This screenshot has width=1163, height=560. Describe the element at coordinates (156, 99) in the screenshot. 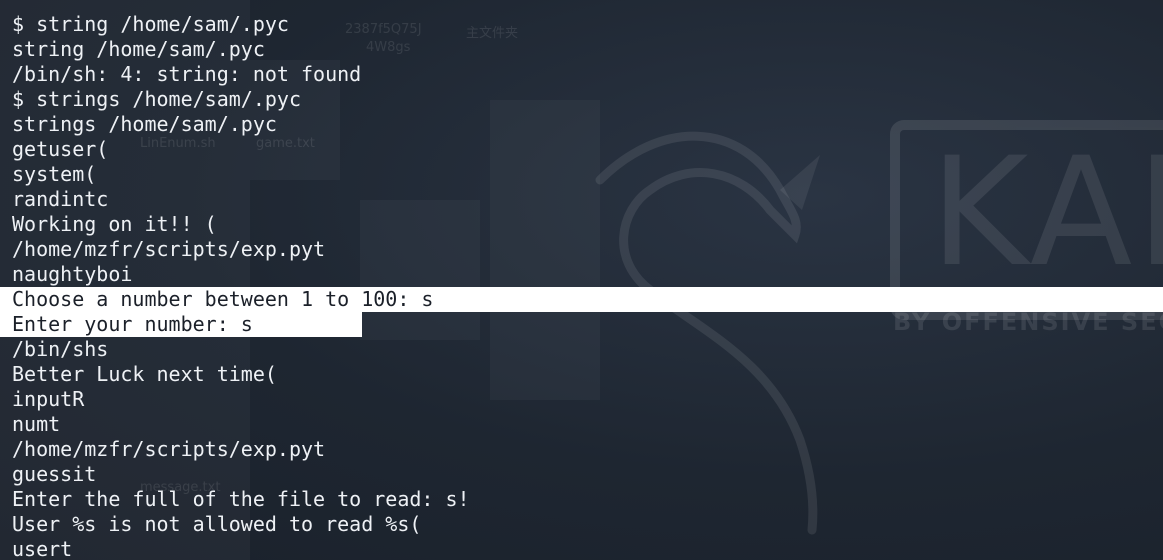

I see `terminal-line: $ strings /home/sam/.pyc` at that location.